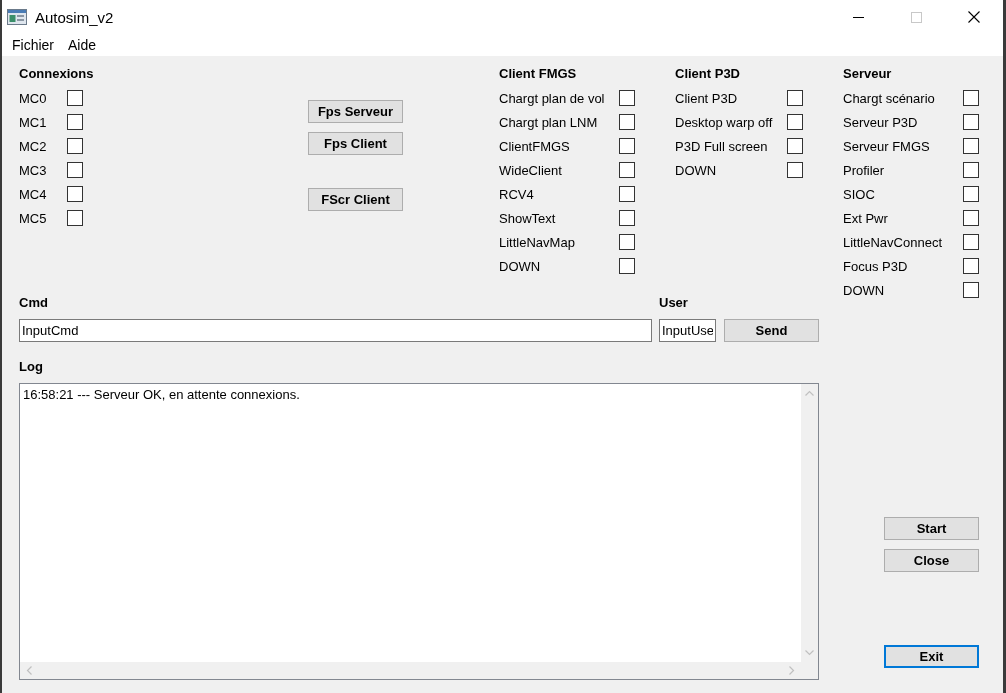 The width and height of the screenshot is (1006, 693). What do you see at coordinates (538, 74) in the screenshot?
I see `group-title: Client FMGS` at bounding box center [538, 74].